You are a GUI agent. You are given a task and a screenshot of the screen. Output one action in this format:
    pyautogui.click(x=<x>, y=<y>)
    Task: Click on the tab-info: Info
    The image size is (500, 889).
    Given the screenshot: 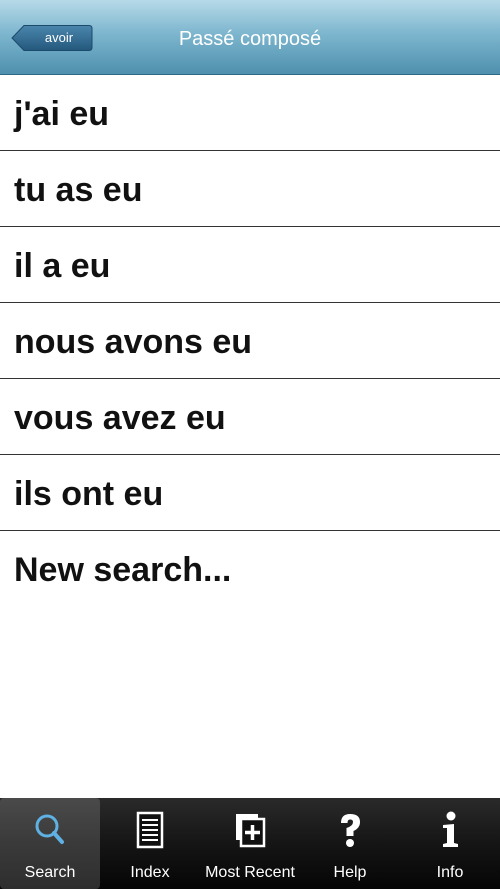 What is the action you would take?
    pyautogui.click(x=450, y=843)
    